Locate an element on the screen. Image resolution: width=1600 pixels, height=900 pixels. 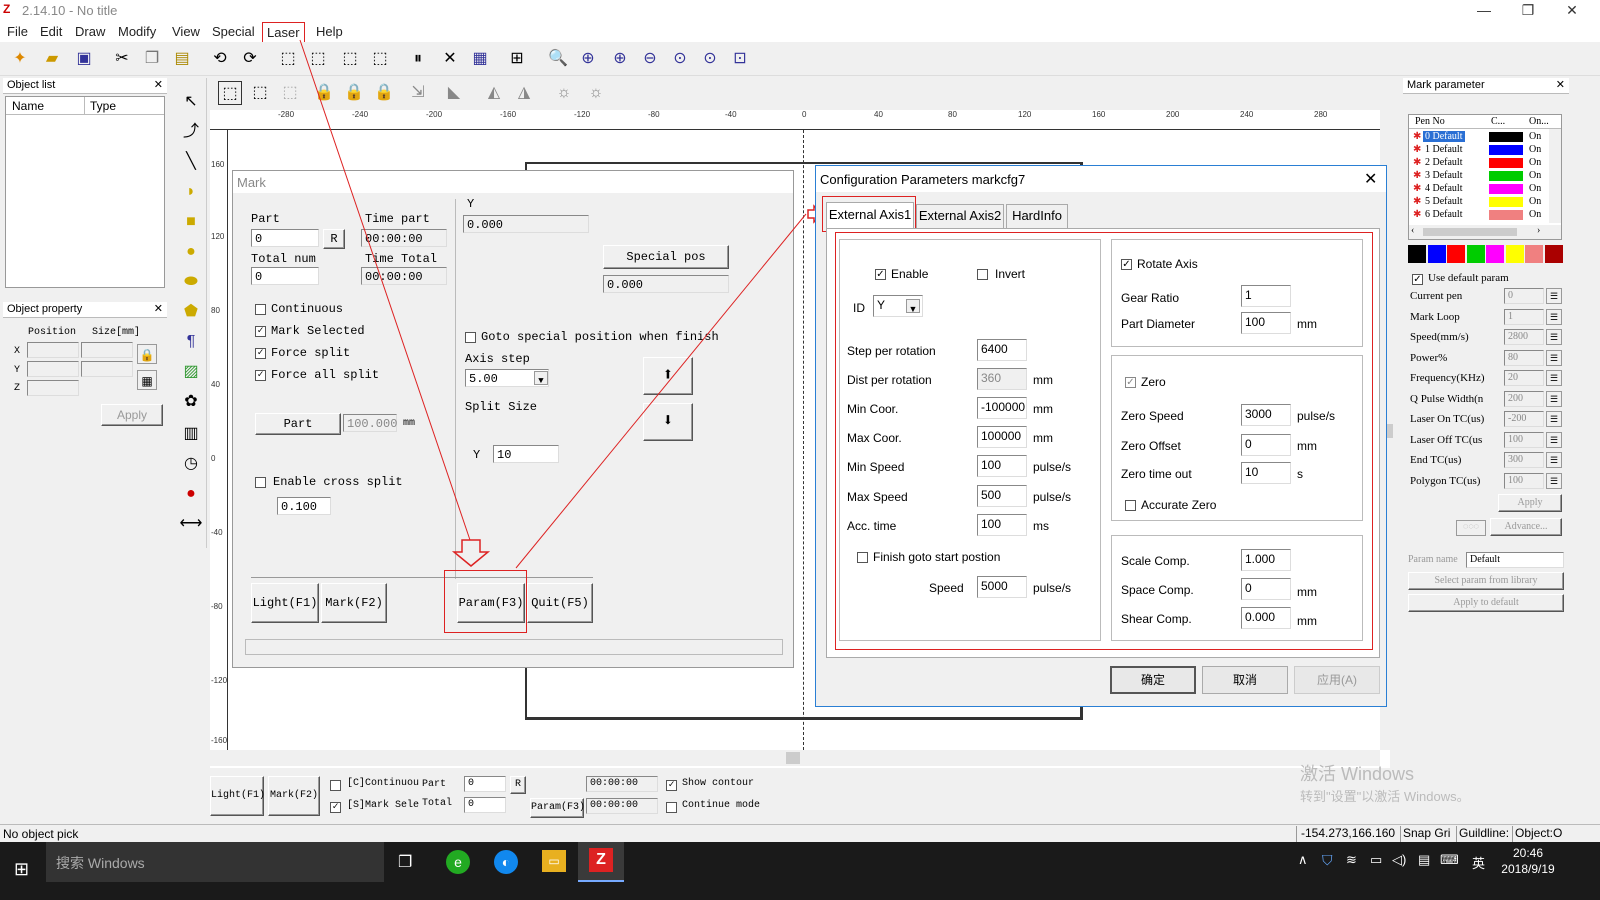
quit-button: Quit(F5) is located at coordinates (560, 603).